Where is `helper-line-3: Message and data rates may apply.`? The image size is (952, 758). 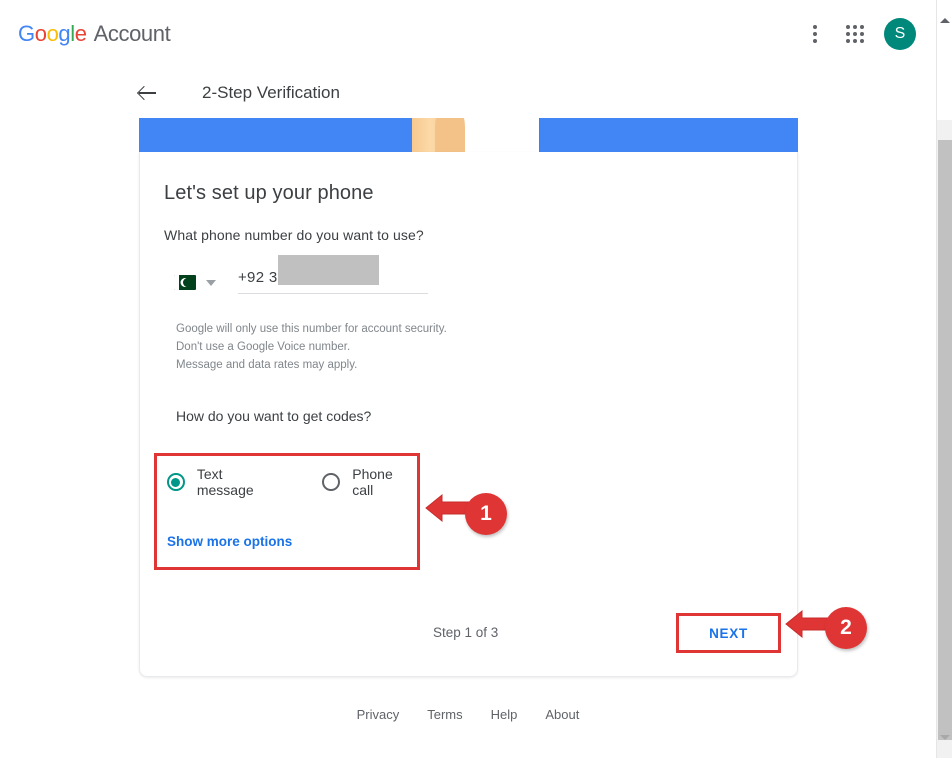 helper-line-3: Message and data rates may apply. is located at coordinates (267, 365).